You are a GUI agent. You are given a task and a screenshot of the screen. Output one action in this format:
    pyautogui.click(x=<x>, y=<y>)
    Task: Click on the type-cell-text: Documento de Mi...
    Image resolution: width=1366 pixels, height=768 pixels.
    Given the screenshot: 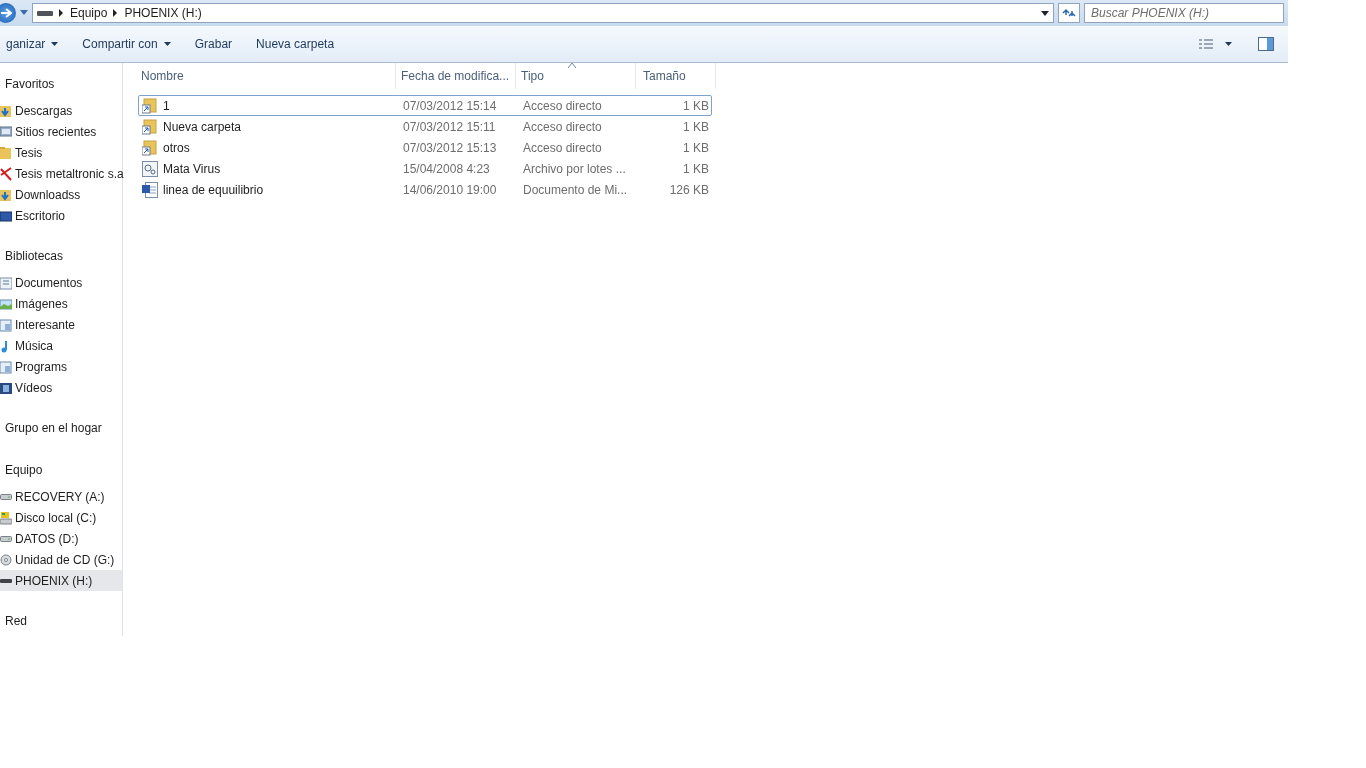 What is the action you would take?
    pyautogui.click(x=575, y=189)
    